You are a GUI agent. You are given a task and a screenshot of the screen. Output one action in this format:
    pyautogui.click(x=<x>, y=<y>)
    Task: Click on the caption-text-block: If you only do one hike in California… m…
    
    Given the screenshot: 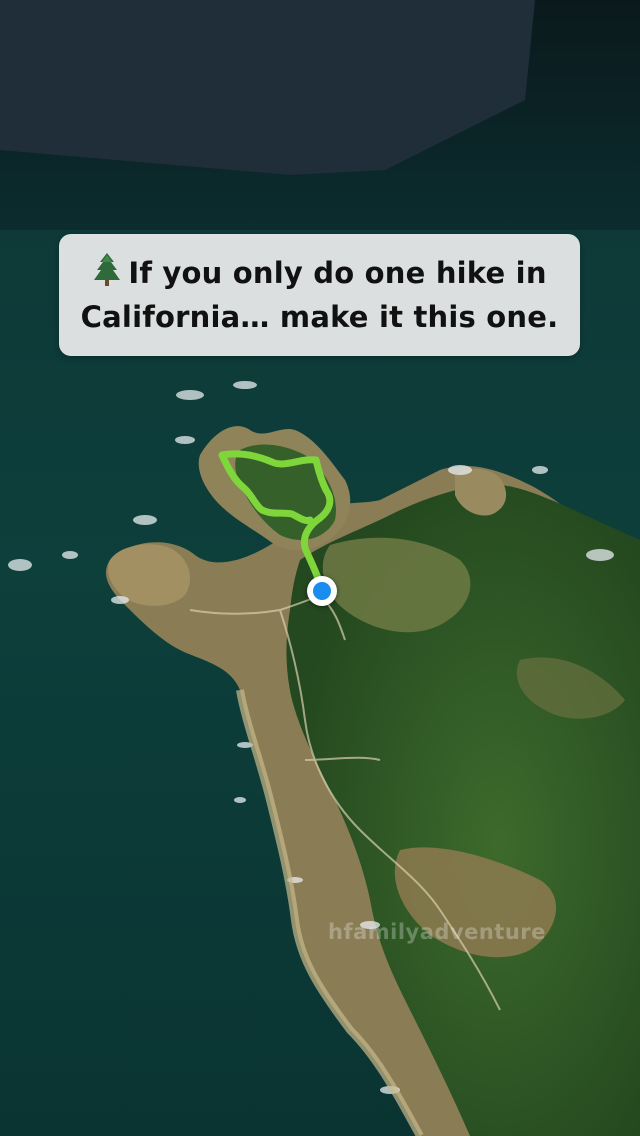 What is the action you would take?
    pyautogui.click(x=319, y=295)
    